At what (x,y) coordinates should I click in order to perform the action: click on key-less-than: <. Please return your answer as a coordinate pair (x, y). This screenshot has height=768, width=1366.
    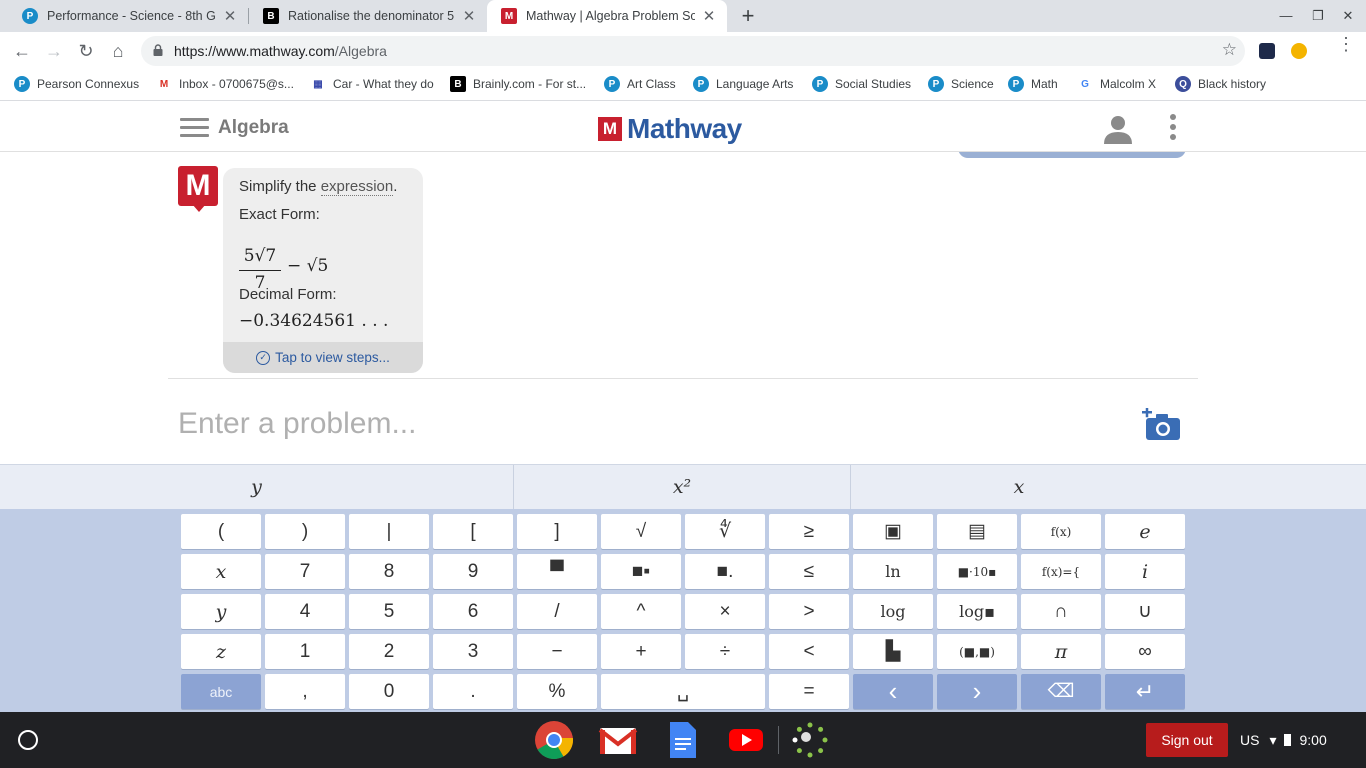
    Looking at the image, I should click on (809, 651).